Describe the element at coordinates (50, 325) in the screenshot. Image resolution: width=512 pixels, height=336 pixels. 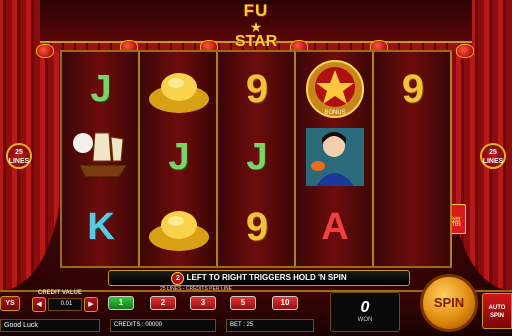
I see `message-field: Good Luck` at that location.